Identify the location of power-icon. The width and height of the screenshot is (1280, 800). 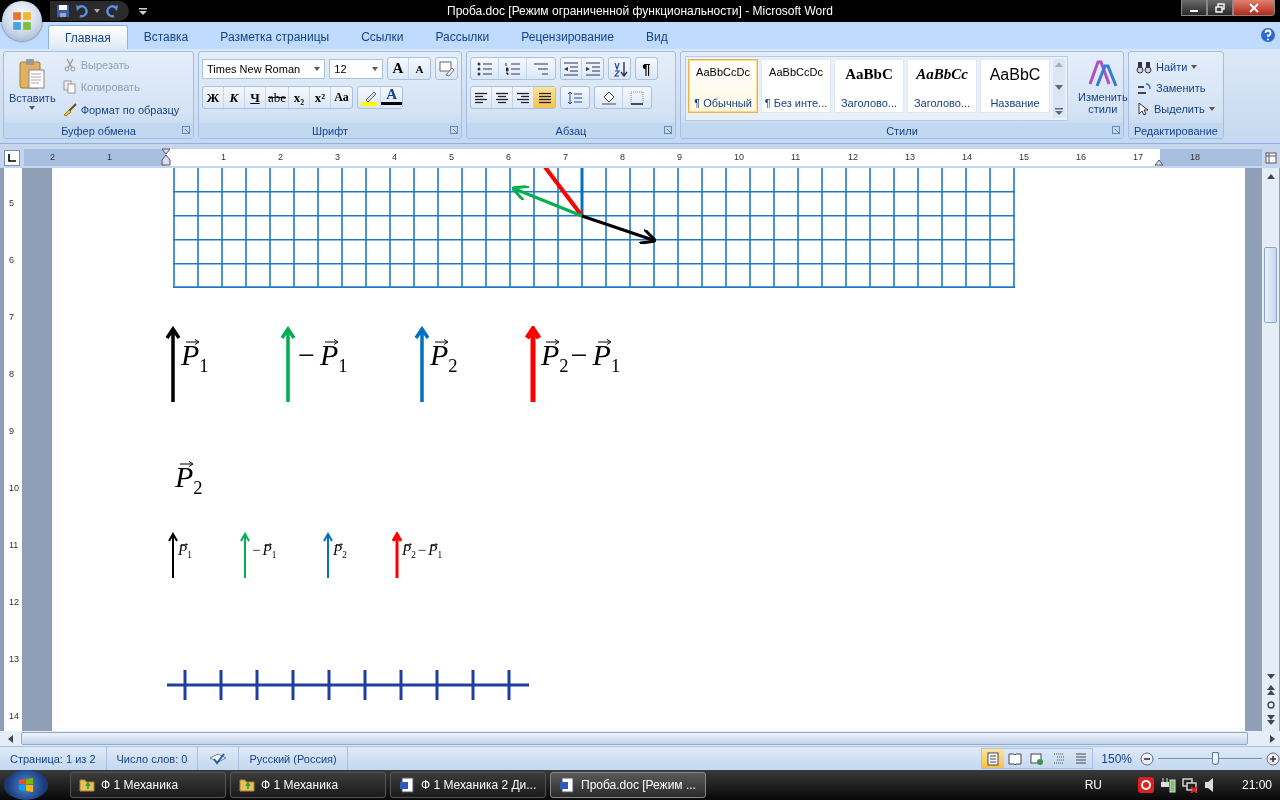
(1167, 785).